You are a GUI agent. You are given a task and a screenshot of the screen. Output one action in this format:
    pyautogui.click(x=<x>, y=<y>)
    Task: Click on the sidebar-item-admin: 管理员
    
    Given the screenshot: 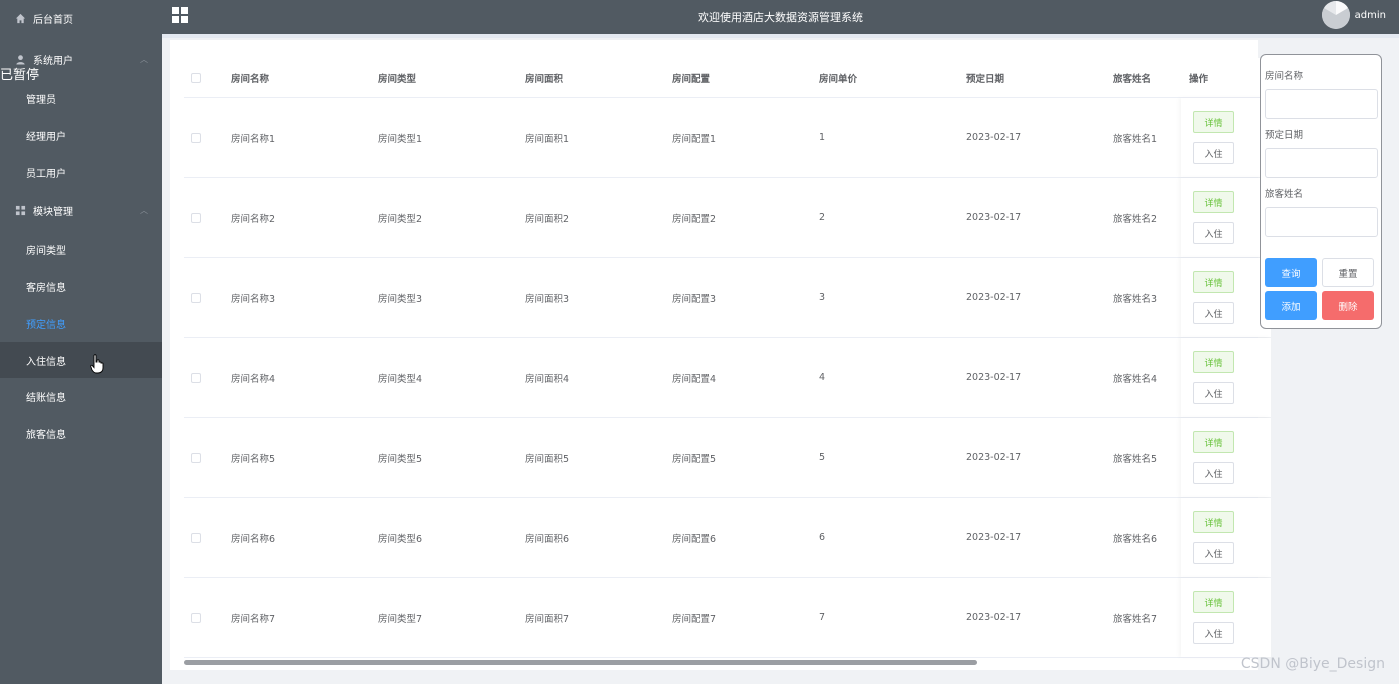 What is the action you would take?
    pyautogui.click(x=81, y=98)
    